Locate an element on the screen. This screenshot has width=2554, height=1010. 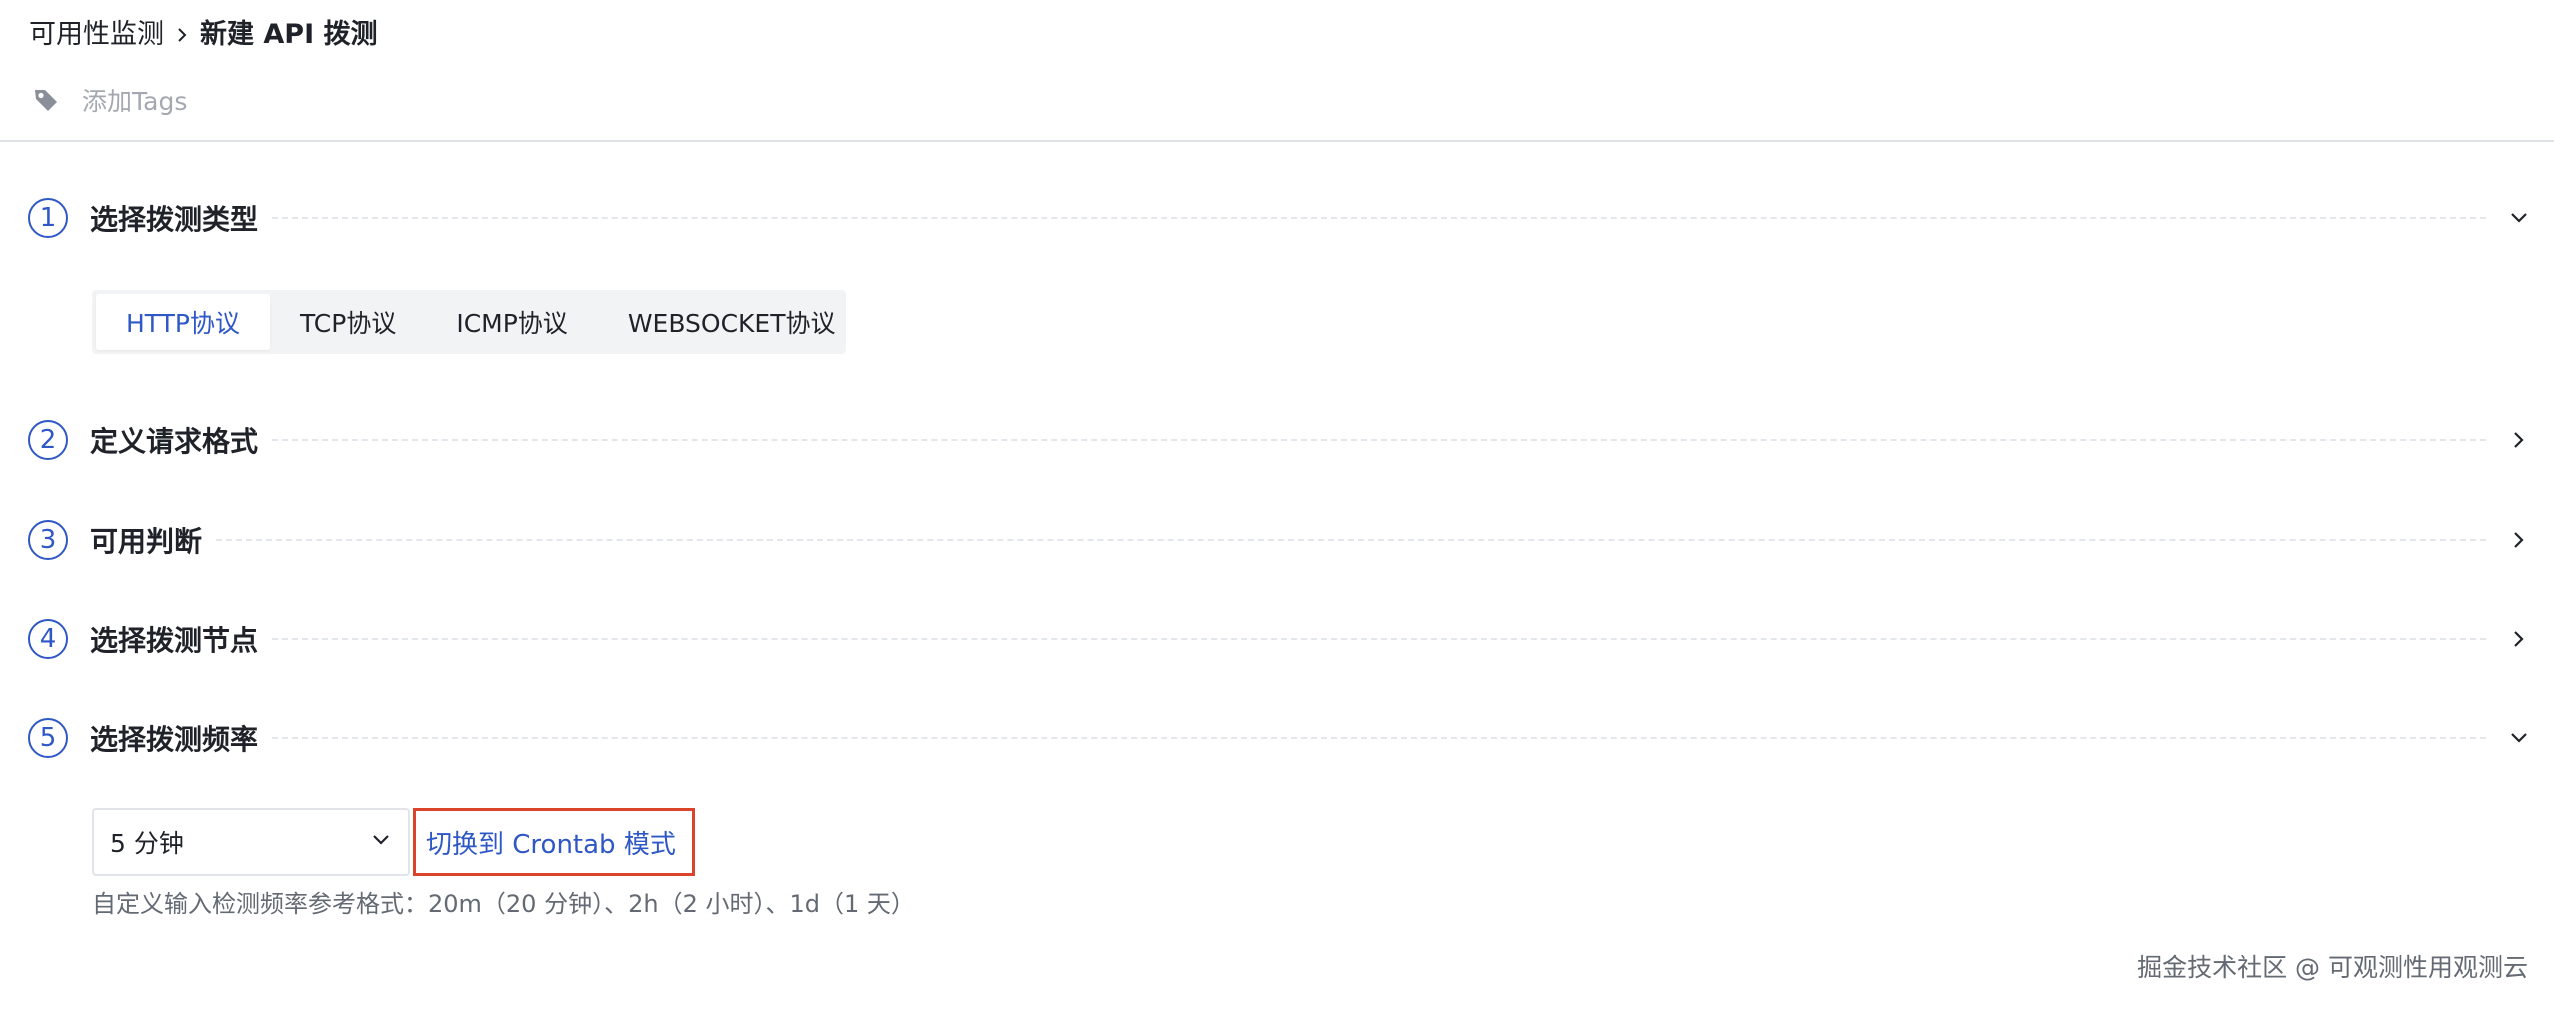
watermark: 掘金技术社区 @ 可观测性用观测云 is located at coordinates (2332, 967).